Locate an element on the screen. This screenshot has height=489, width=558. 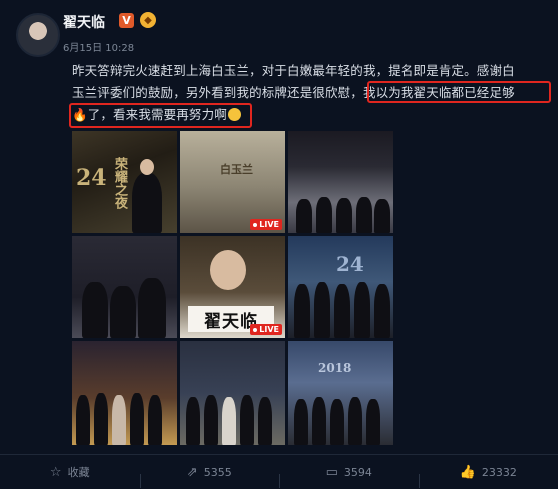
photo-5: 翟天临 LIVE is located at coordinates (232, 287).